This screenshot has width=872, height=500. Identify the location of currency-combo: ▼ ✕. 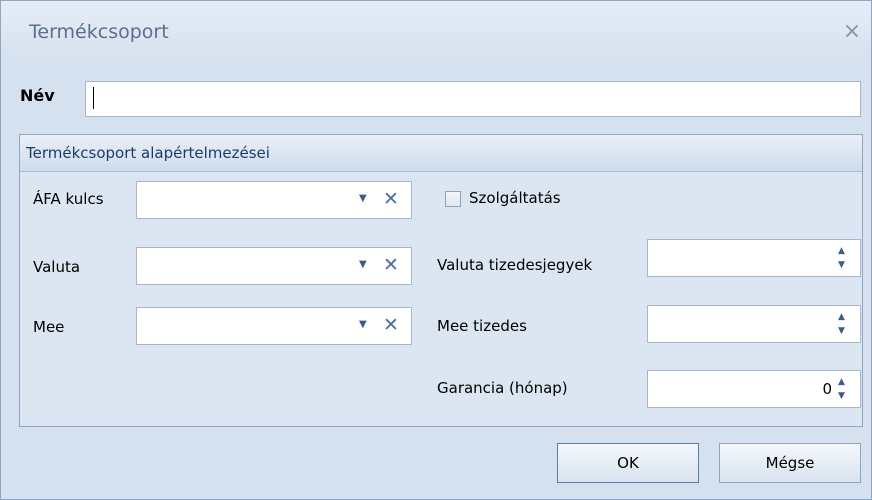
(274, 266).